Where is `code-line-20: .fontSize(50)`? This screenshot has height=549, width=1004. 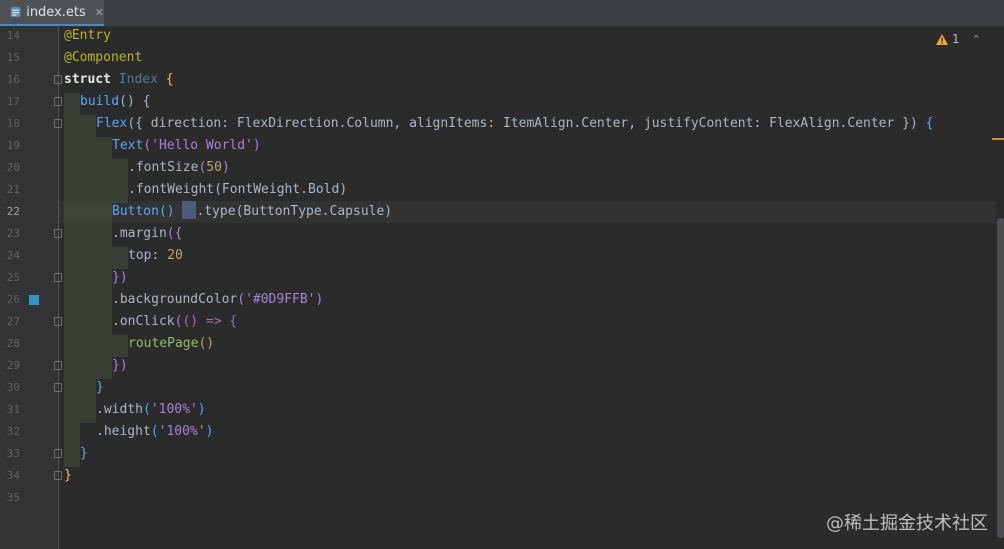
code-line-20: .fontSize(50) is located at coordinates (179, 168).